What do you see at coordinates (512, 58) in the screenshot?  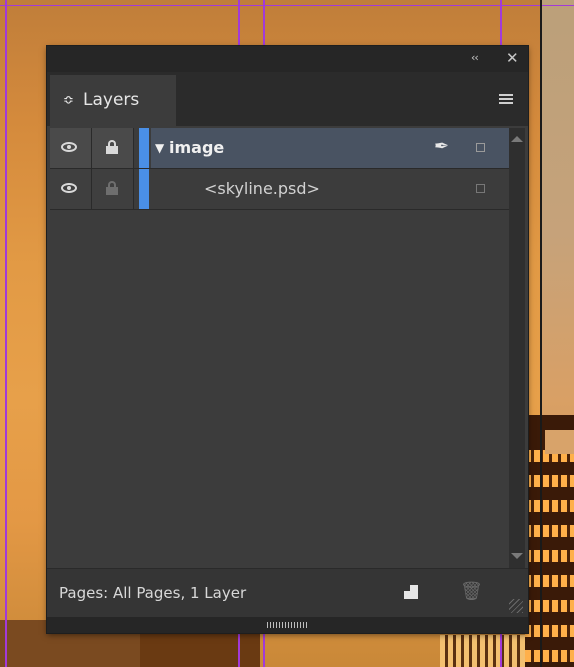 I see `close-icon: ✕` at bounding box center [512, 58].